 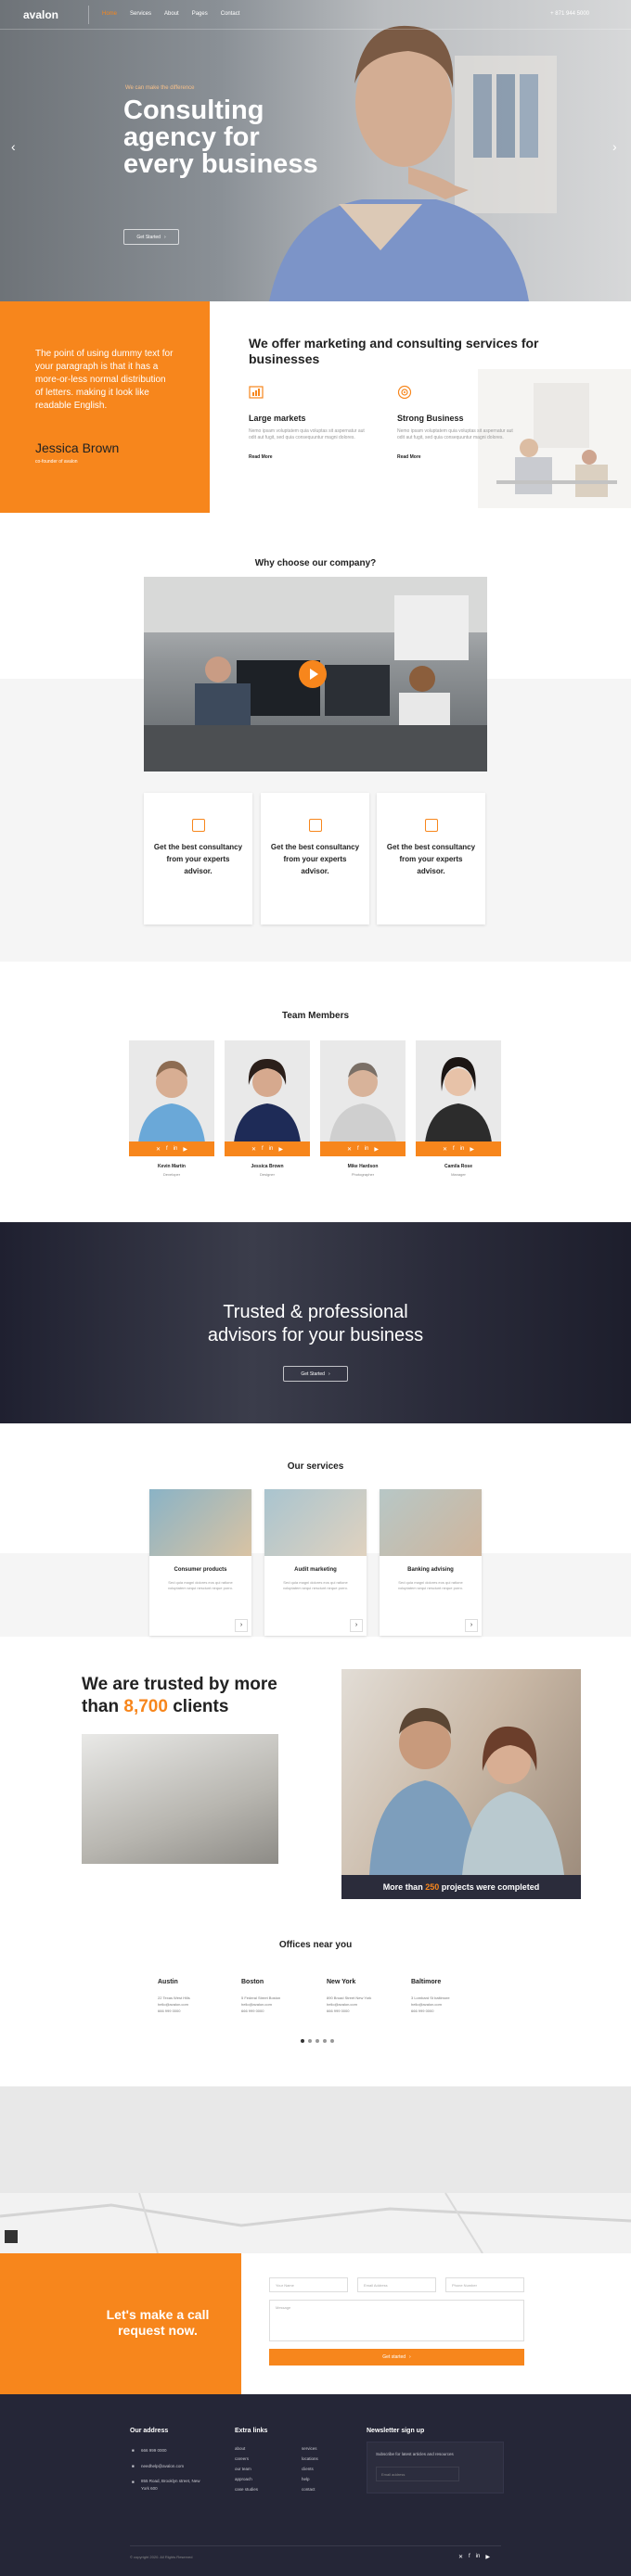 I want to click on footer-divider, so click(x=315, y=2545).